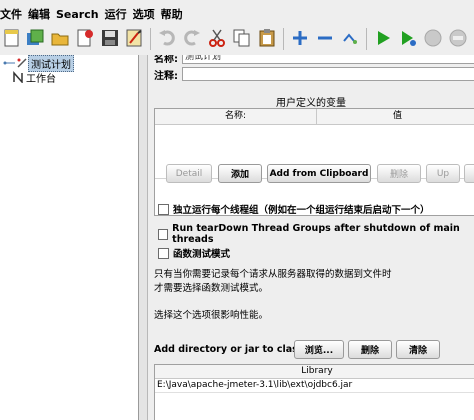 The image size is (474, 420). Describe the element at coordinates (192, 38) in the screenshot. I see `redo-icon` at that location.